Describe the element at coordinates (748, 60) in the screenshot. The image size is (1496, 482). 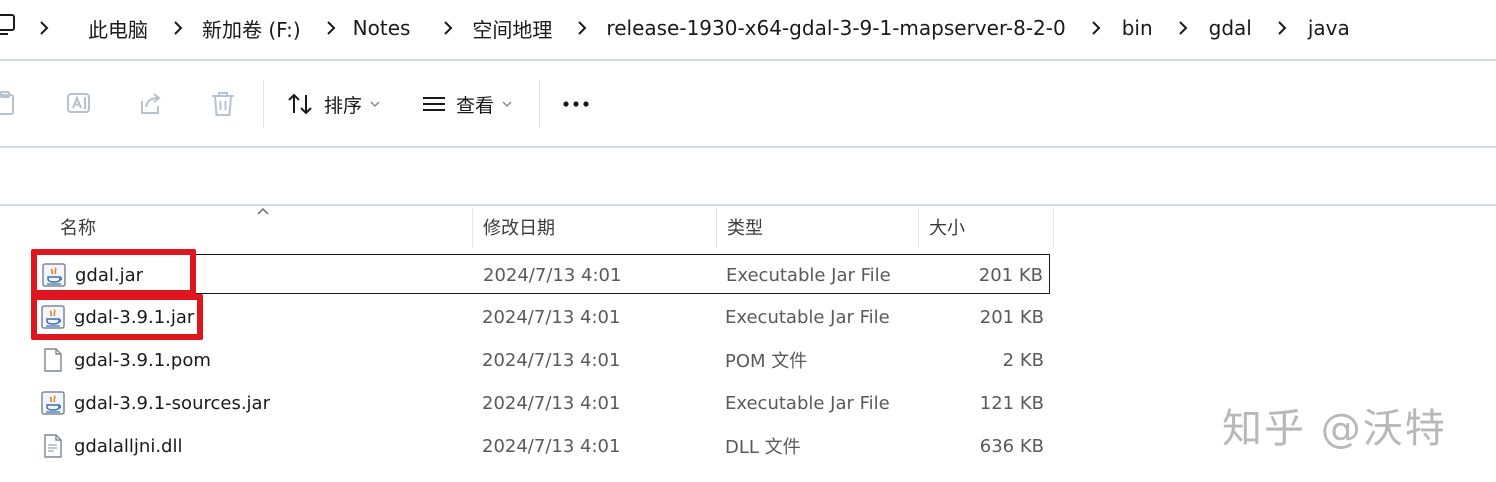
I see `address-bar-divider` at that location.